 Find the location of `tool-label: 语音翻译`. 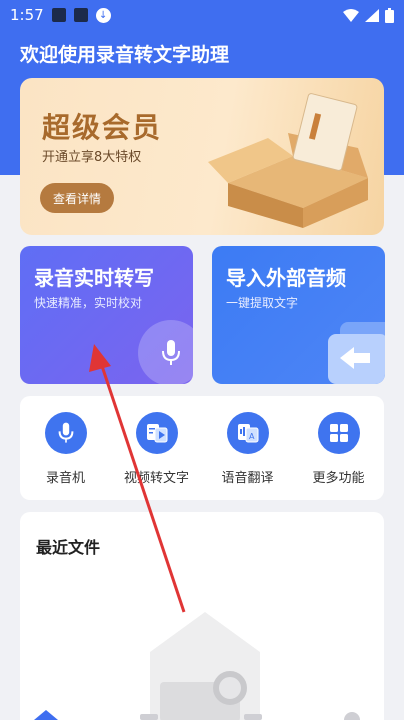

tool-label: 语音翻译 is located at coordinates (247, 478).